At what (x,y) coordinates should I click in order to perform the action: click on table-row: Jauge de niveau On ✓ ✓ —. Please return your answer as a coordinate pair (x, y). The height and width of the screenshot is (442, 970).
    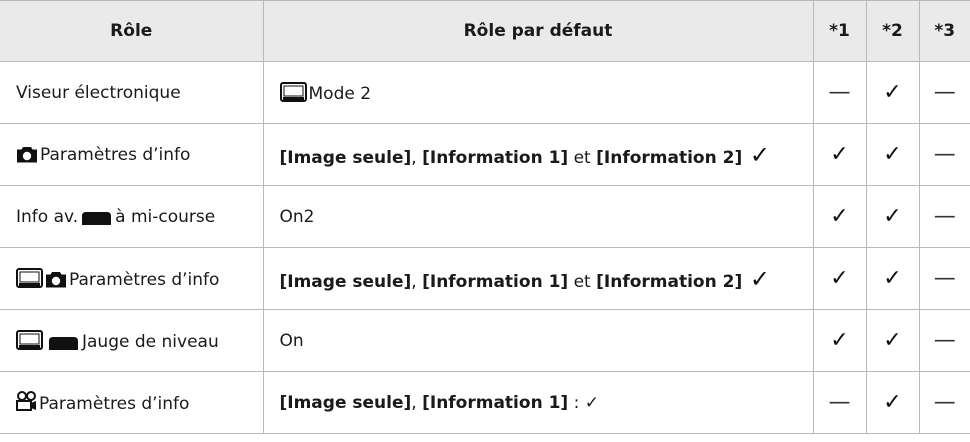
    Looking at the image, I should click on (485, 340).